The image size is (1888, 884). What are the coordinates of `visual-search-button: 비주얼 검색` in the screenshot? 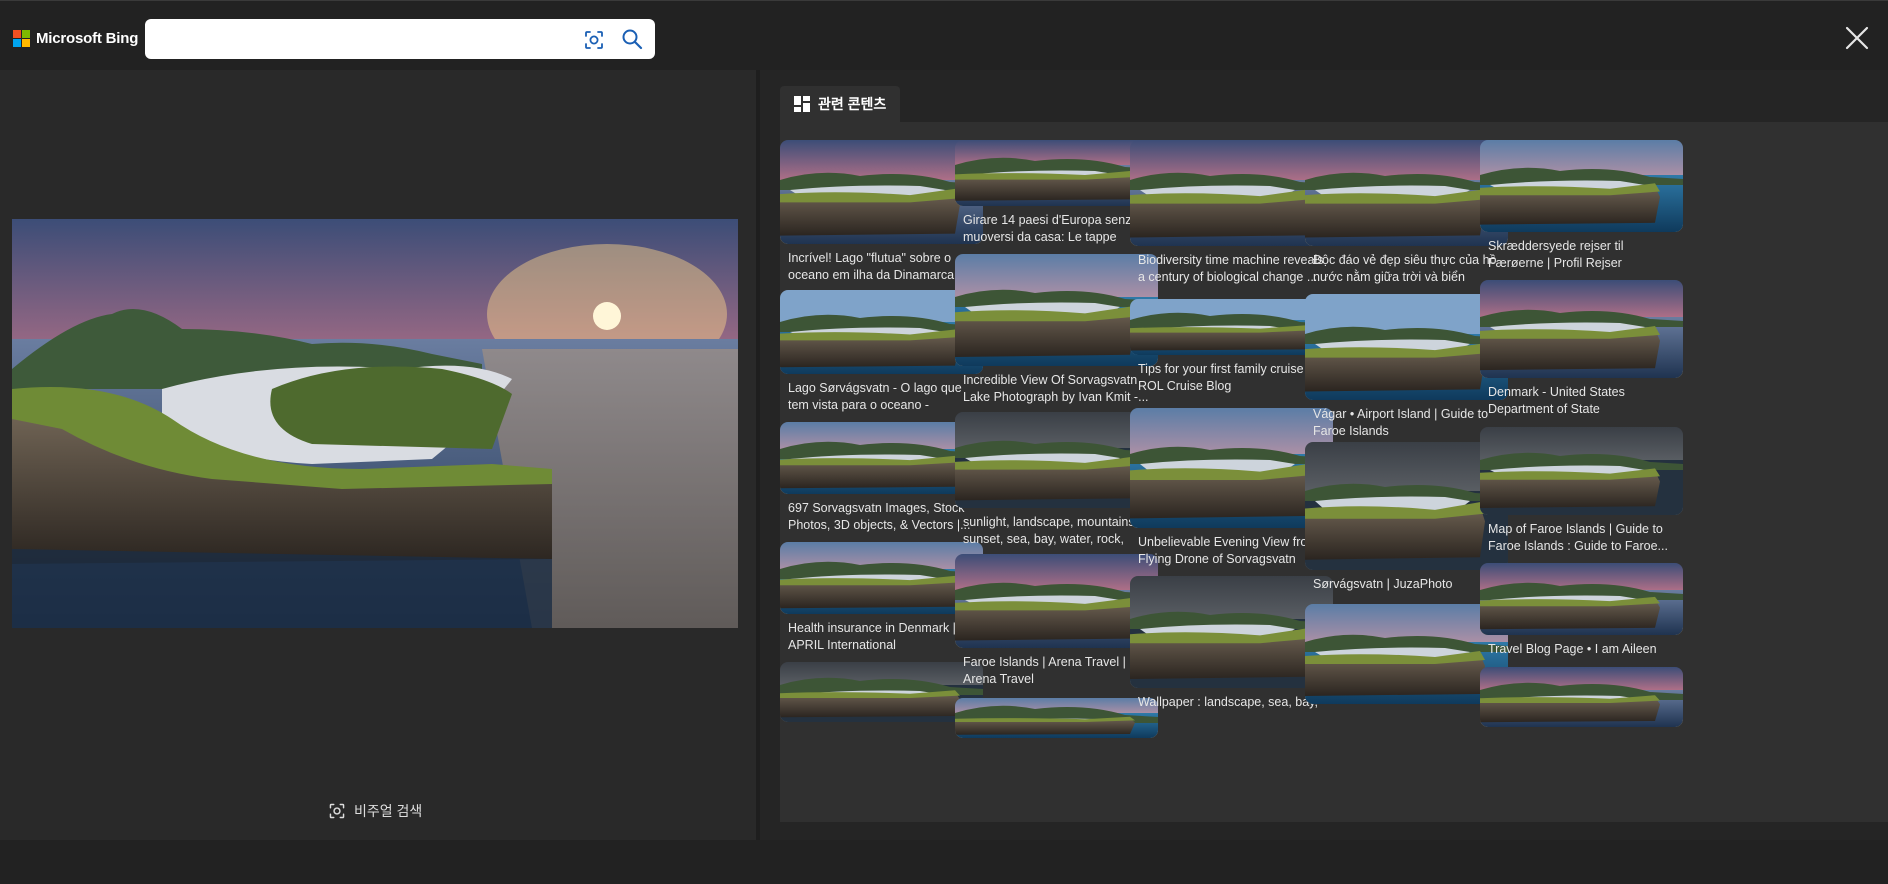 It's located at (375, 811).